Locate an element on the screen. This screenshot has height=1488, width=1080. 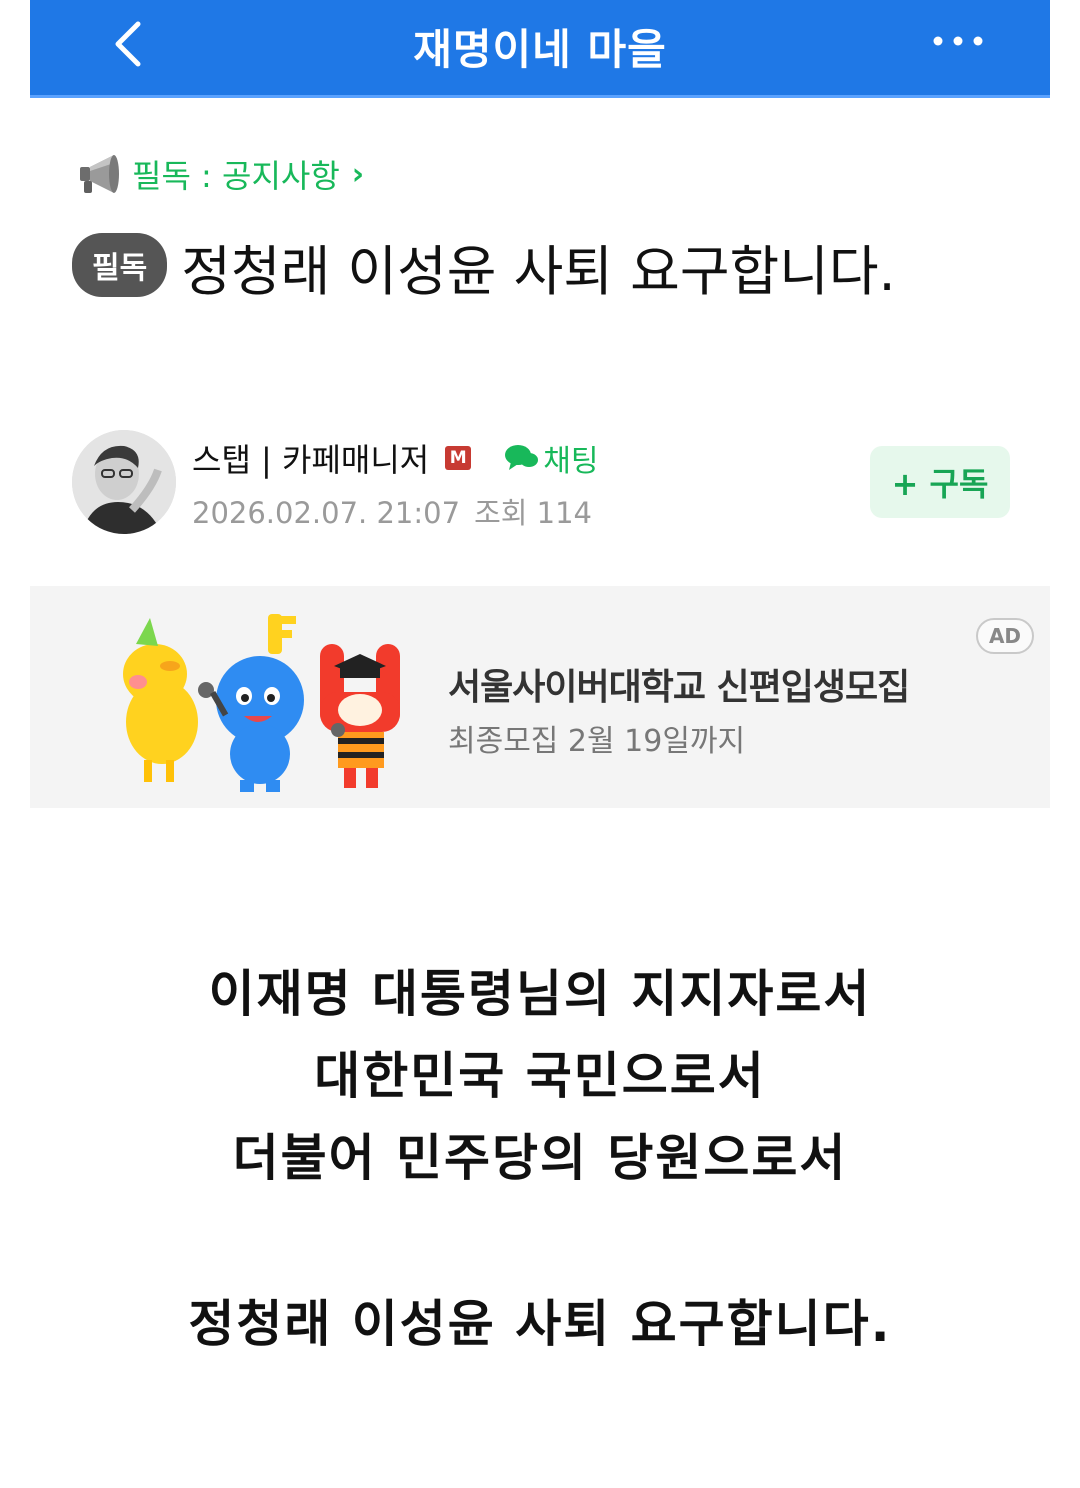
author-avatar is located at coordinates (124, 482).